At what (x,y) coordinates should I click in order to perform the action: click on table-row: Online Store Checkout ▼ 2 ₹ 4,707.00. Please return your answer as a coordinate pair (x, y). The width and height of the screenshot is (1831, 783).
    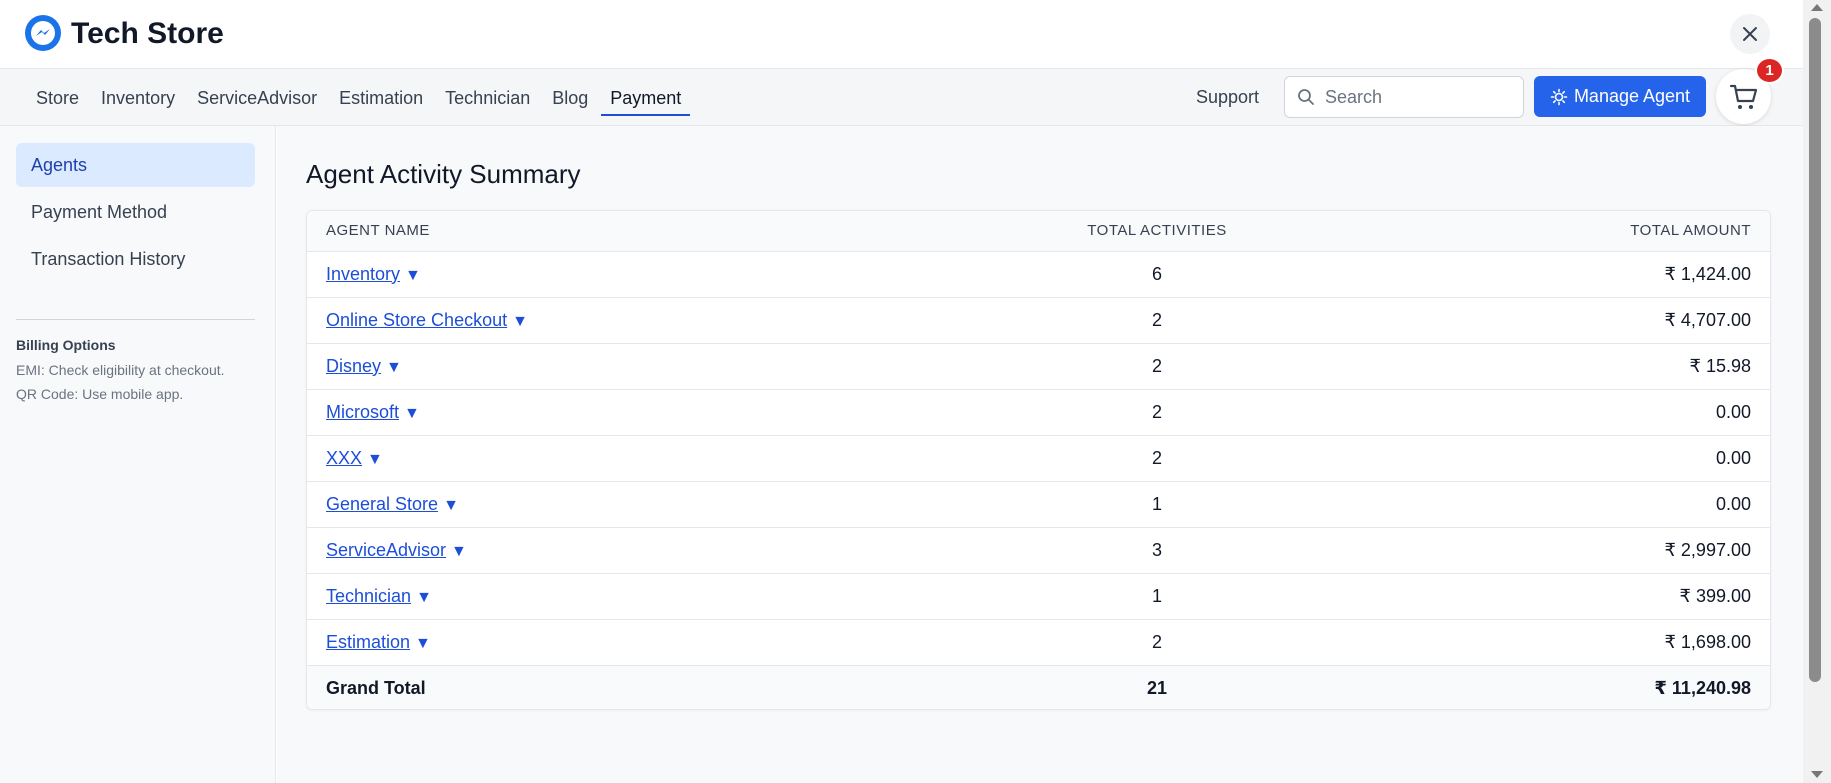
    Looking at the image, I should click on (1038, 320).